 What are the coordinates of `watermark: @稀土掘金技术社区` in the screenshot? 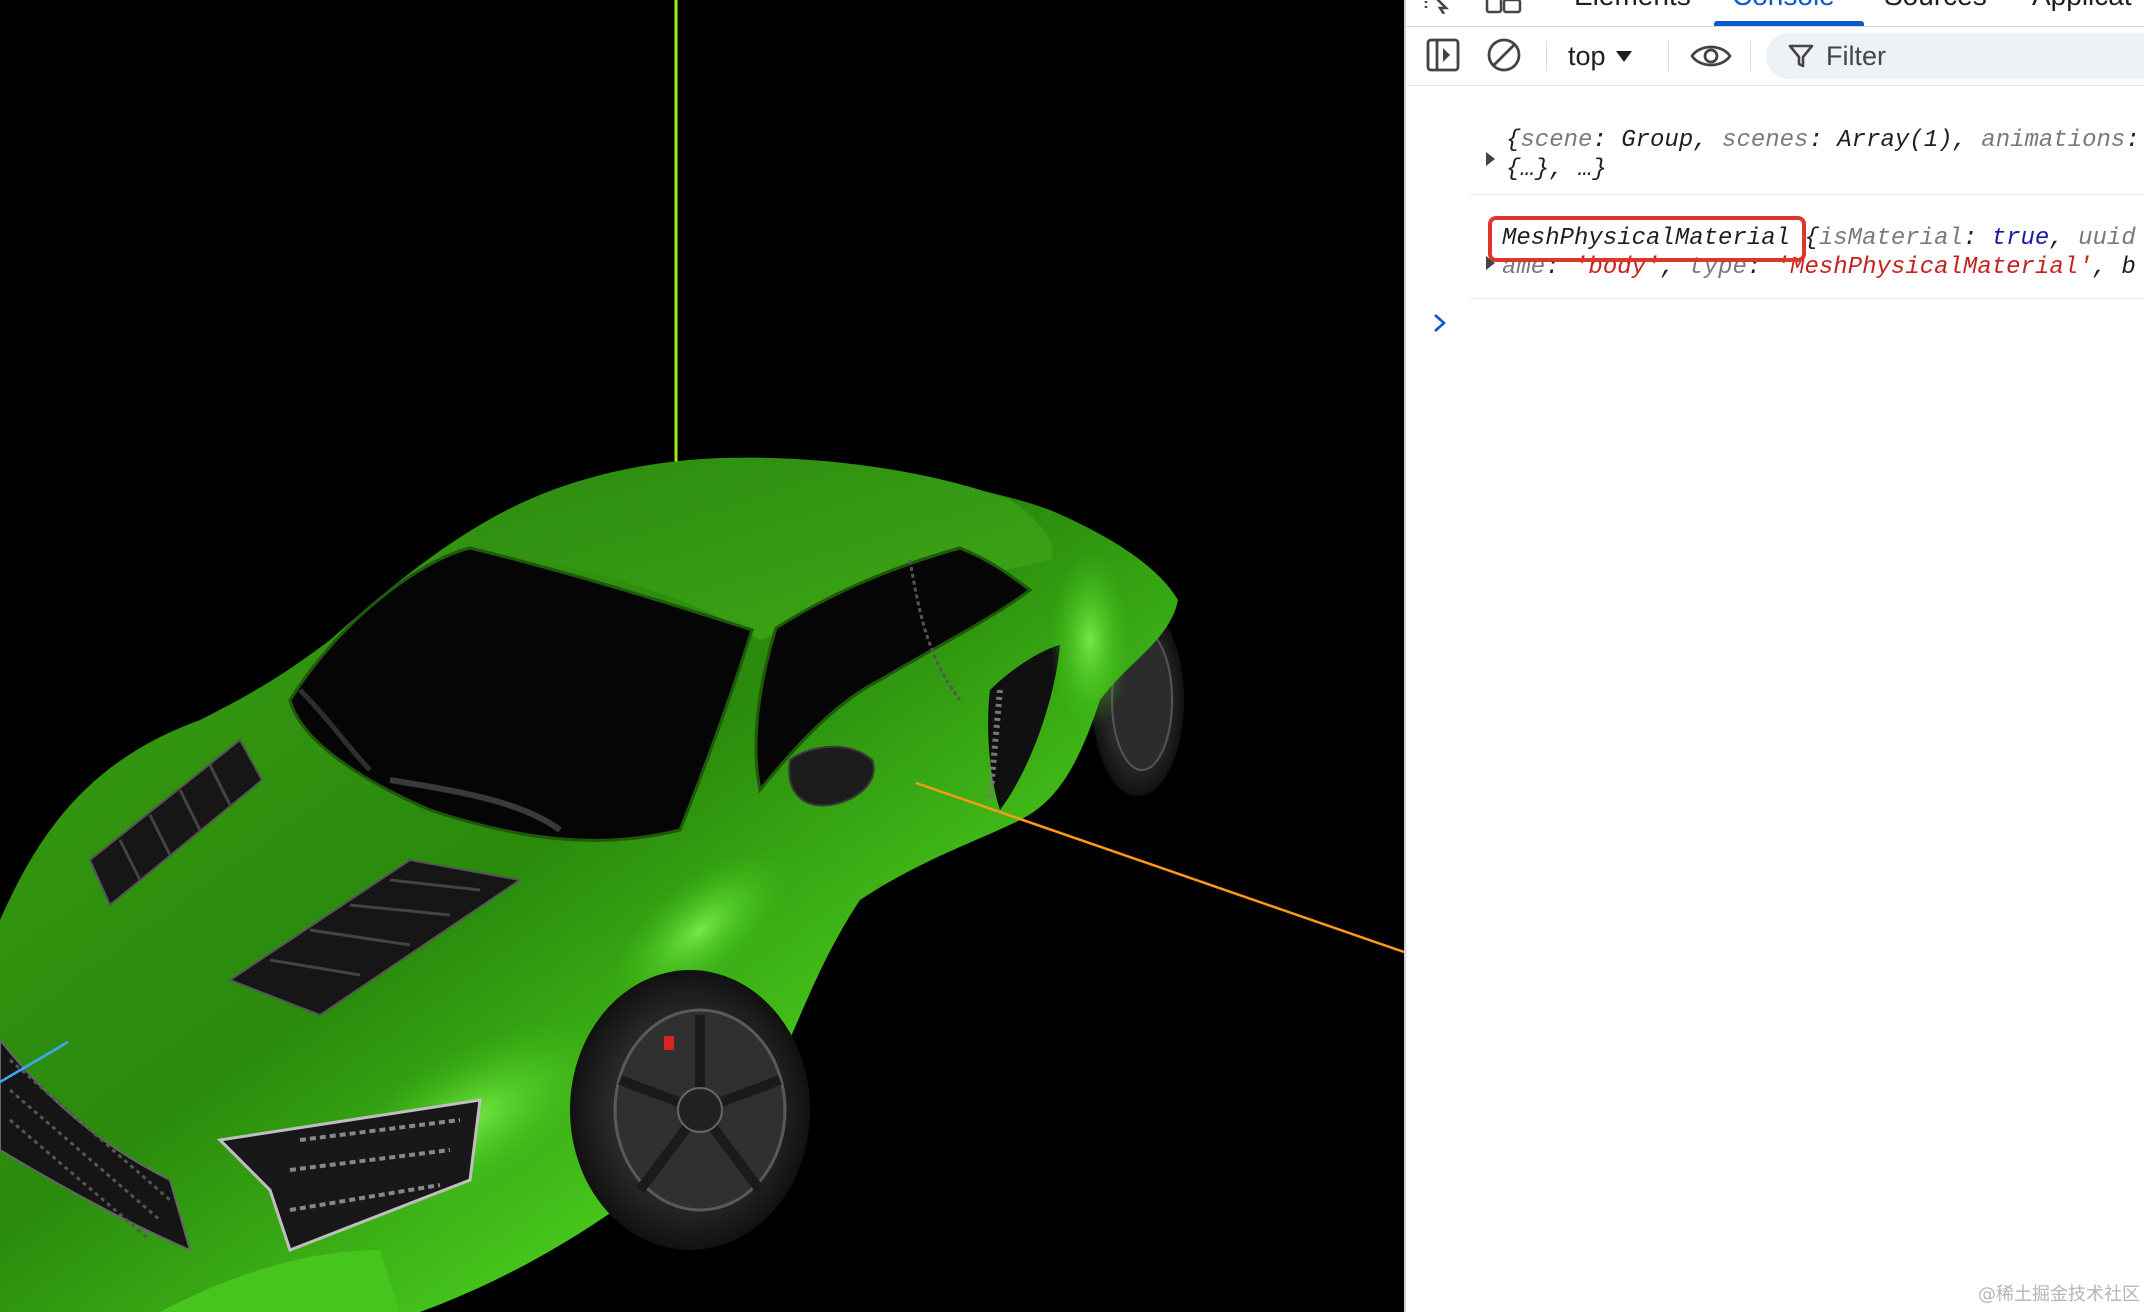 It's located at (2059, 1294).